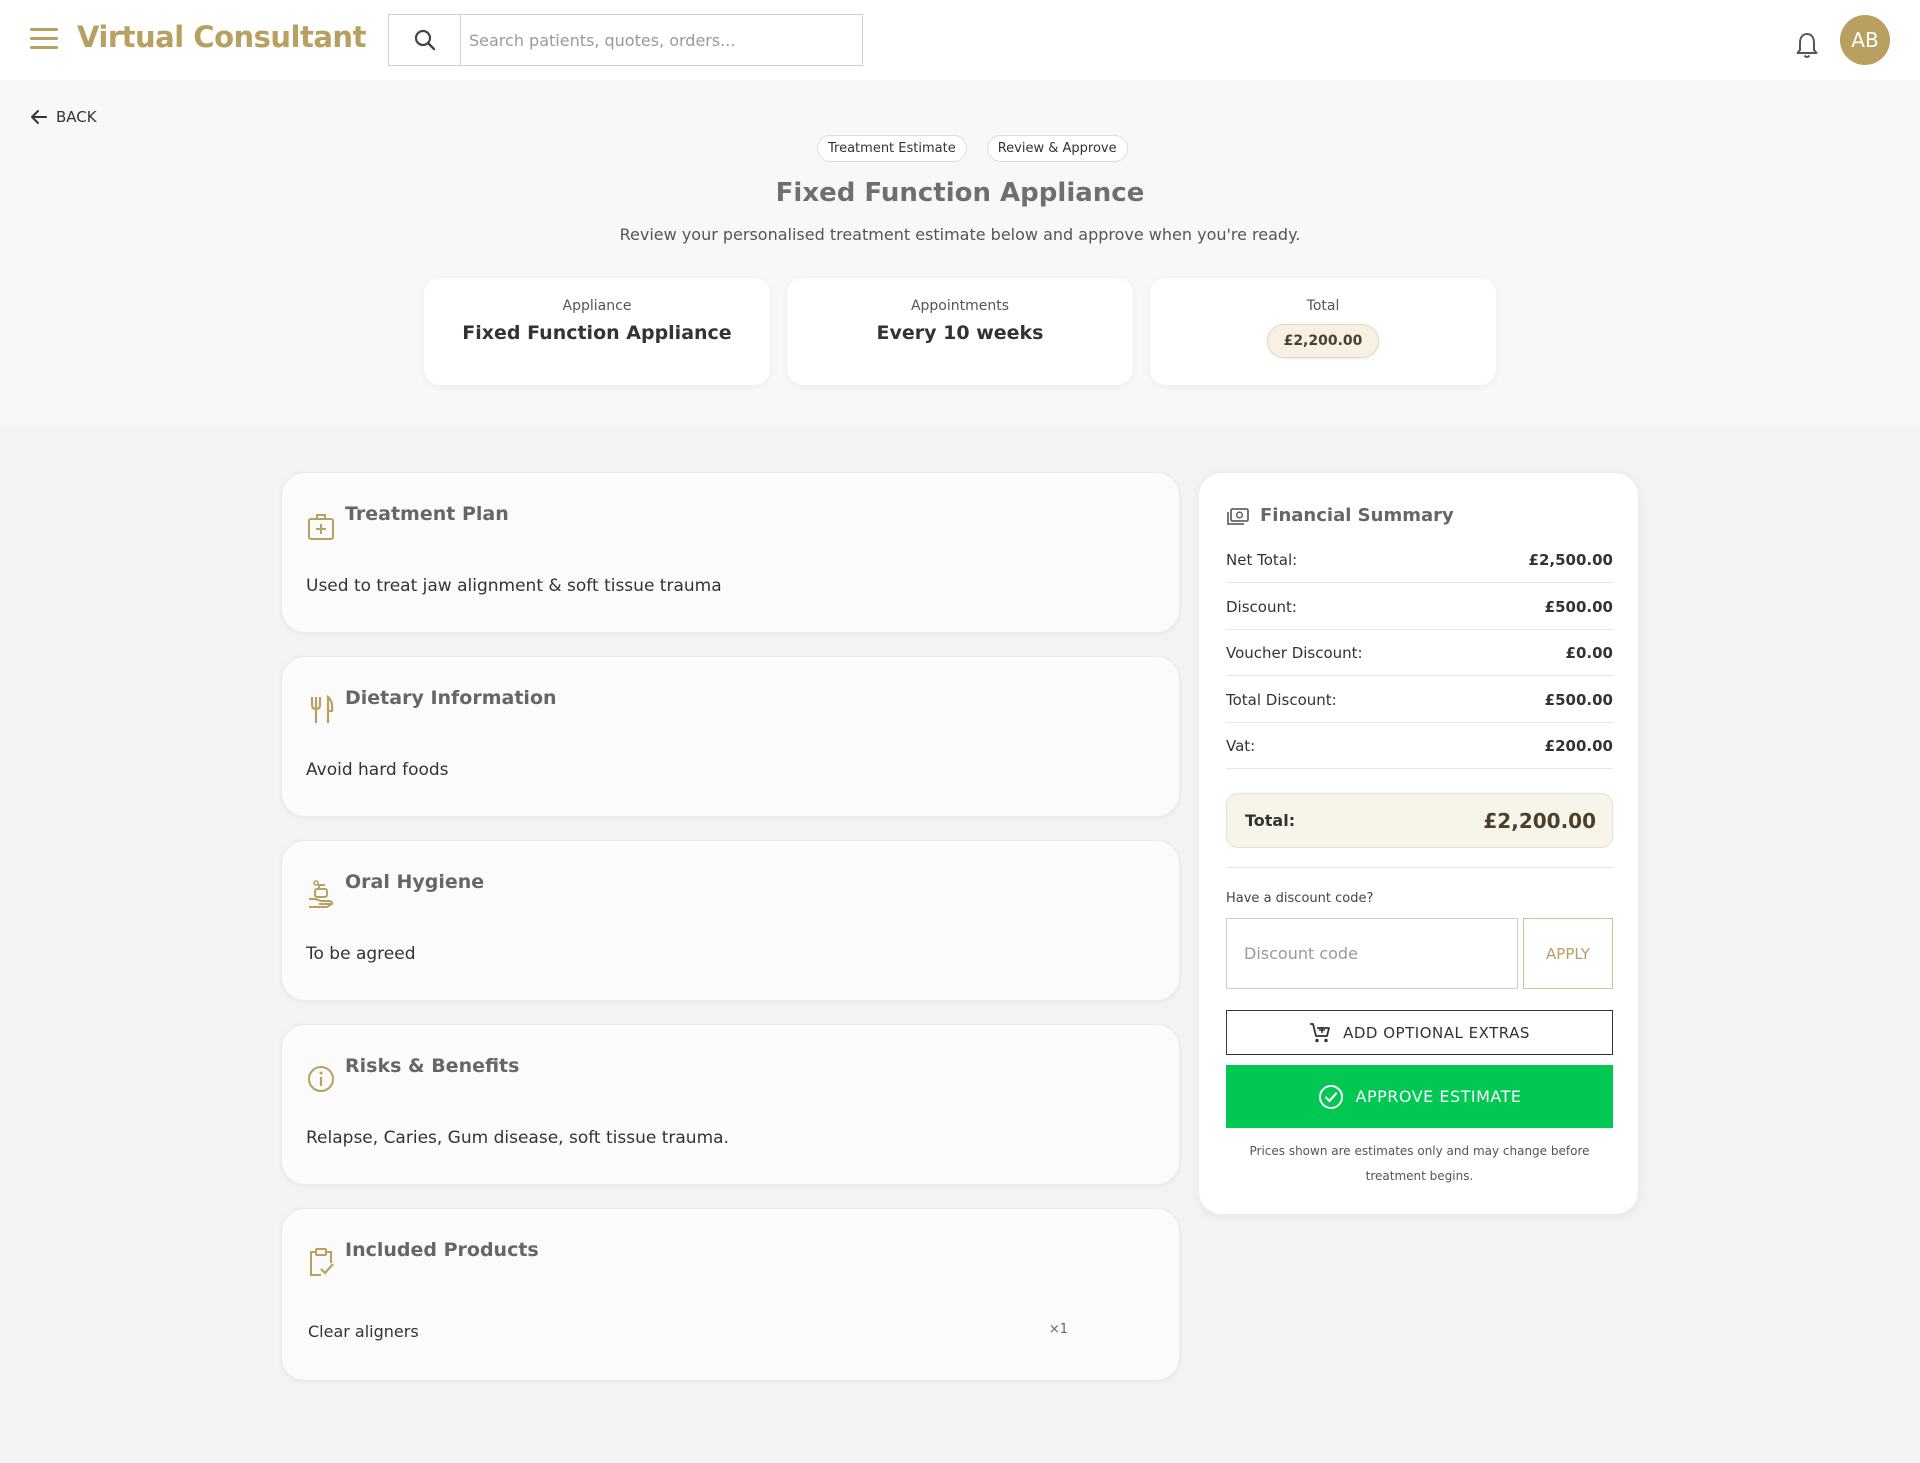 This screenshot has width=1920, height=1463. What do you see at coordinates (1807, 45) in the screenshot?
I see `bell-icon` at bounding box center [1807, 45].